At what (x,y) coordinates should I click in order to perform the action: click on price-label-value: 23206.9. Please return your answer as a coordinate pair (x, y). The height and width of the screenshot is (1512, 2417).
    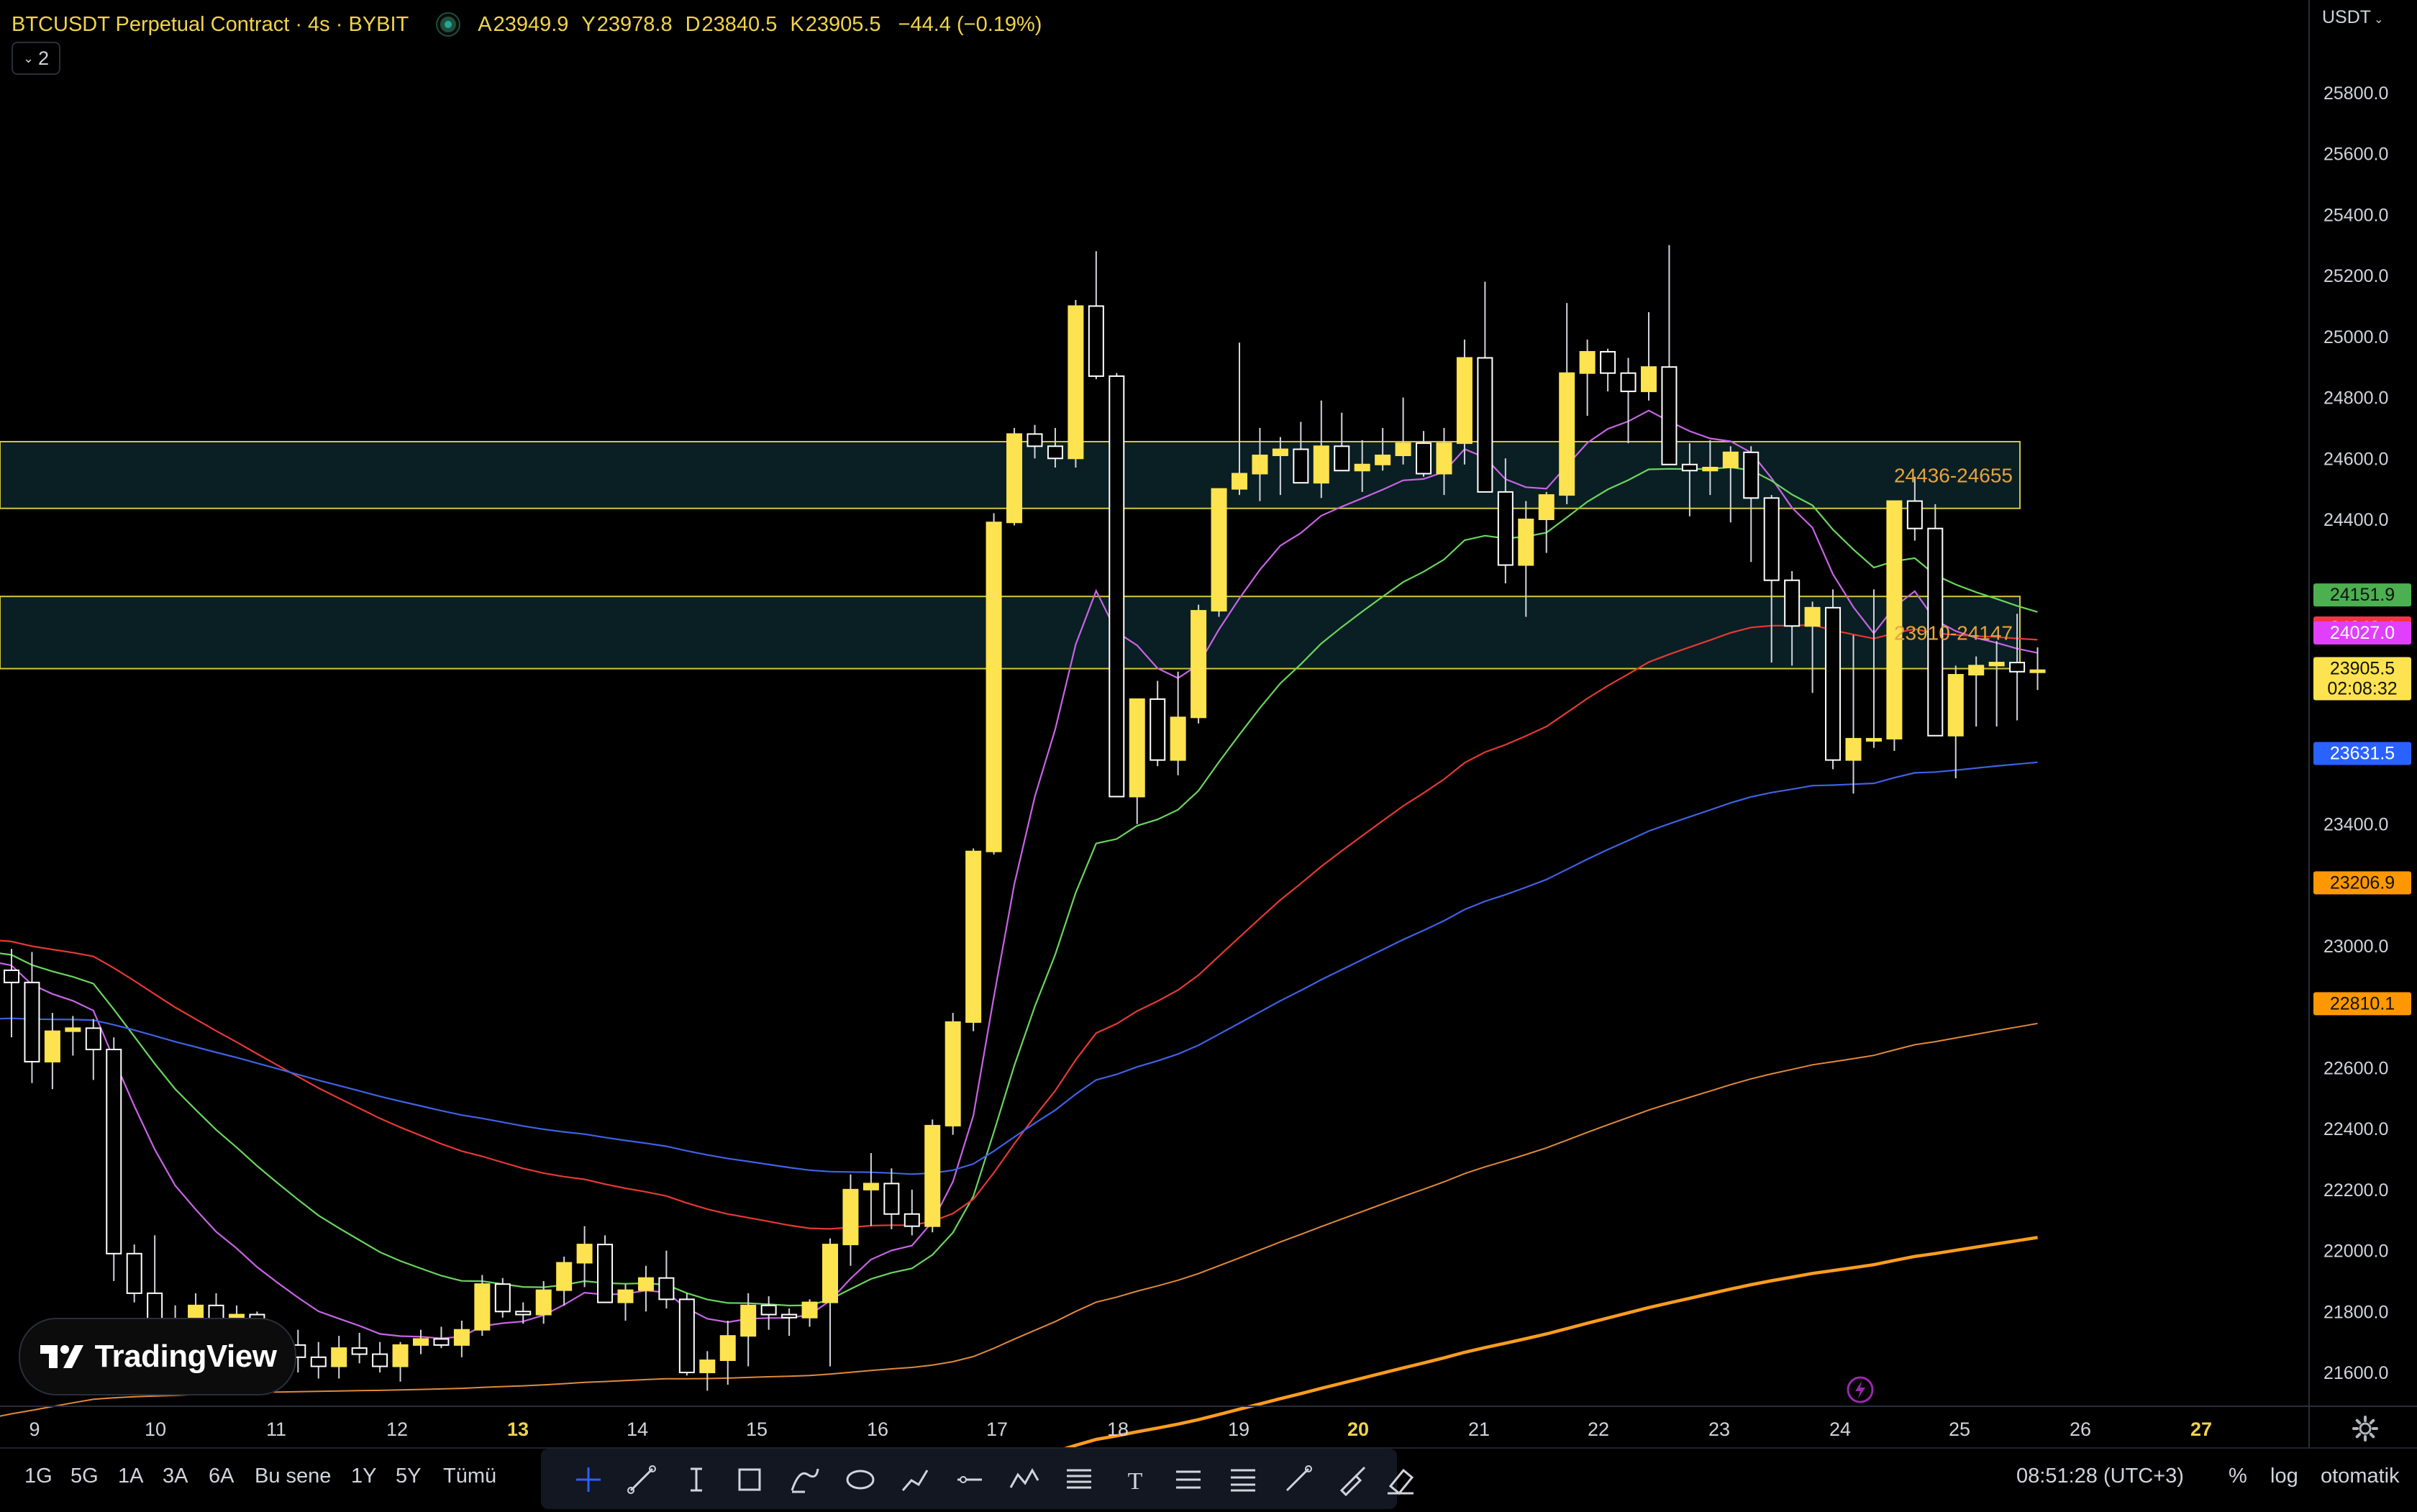
    Looking at the image, I should click on (2362, 883).